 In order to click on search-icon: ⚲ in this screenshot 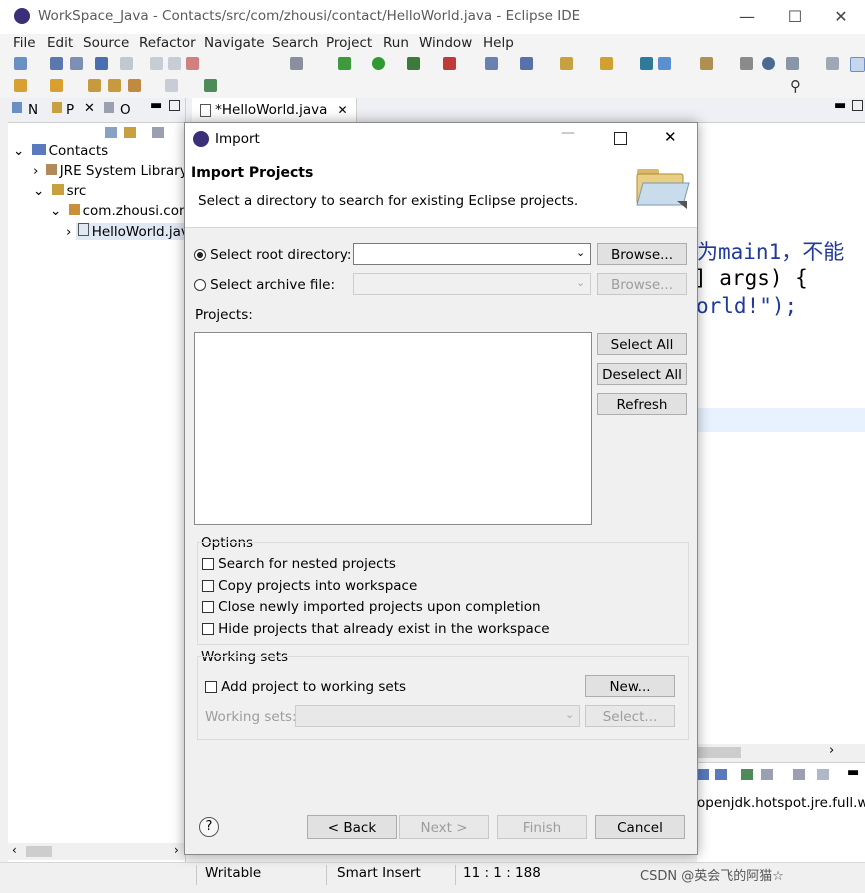, I will do `click(795, 86)`.